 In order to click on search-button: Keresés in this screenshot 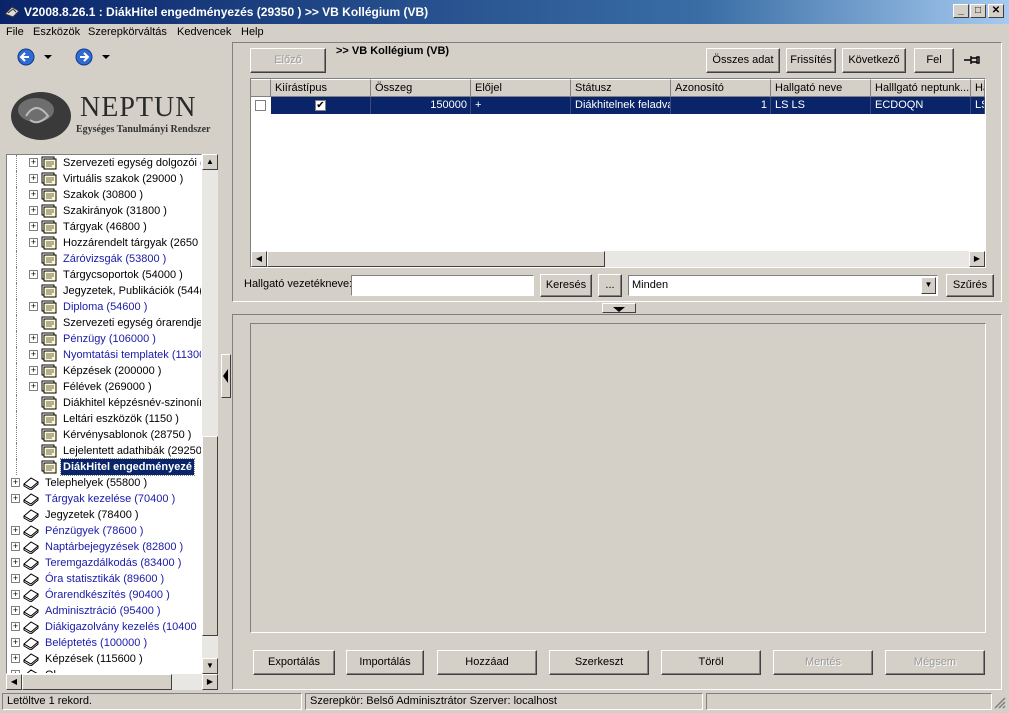, I will do `click(566, 285)`.